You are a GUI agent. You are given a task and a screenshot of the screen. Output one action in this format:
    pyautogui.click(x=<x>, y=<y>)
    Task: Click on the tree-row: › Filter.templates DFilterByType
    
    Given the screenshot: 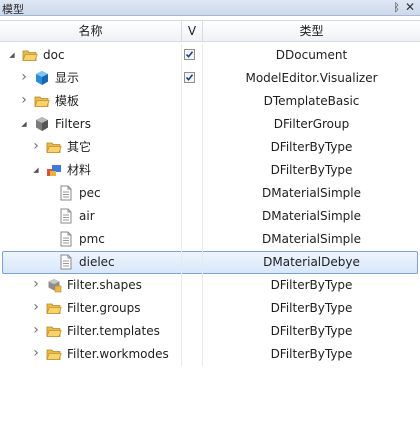 What is the action you would take?
    pyautogui.click(x=210, y=331)
    